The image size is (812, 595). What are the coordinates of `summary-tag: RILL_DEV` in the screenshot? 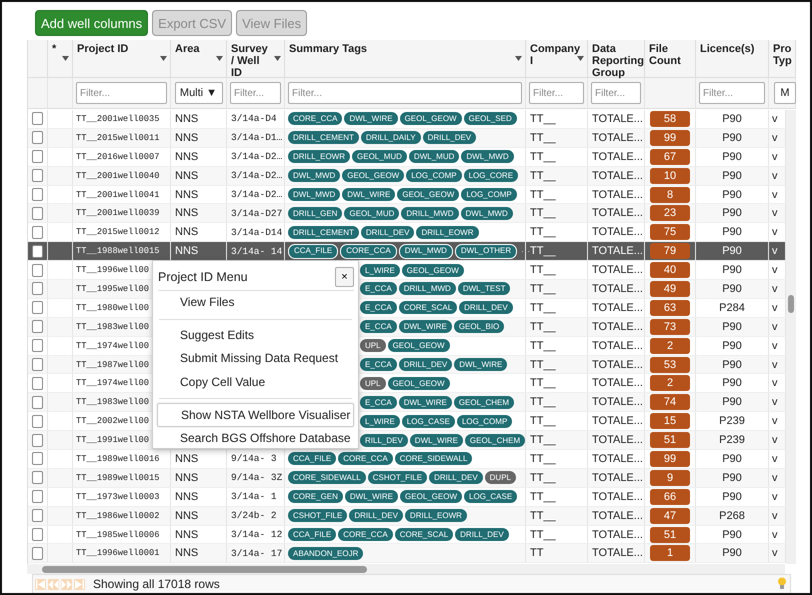 It's located at (384, 440).